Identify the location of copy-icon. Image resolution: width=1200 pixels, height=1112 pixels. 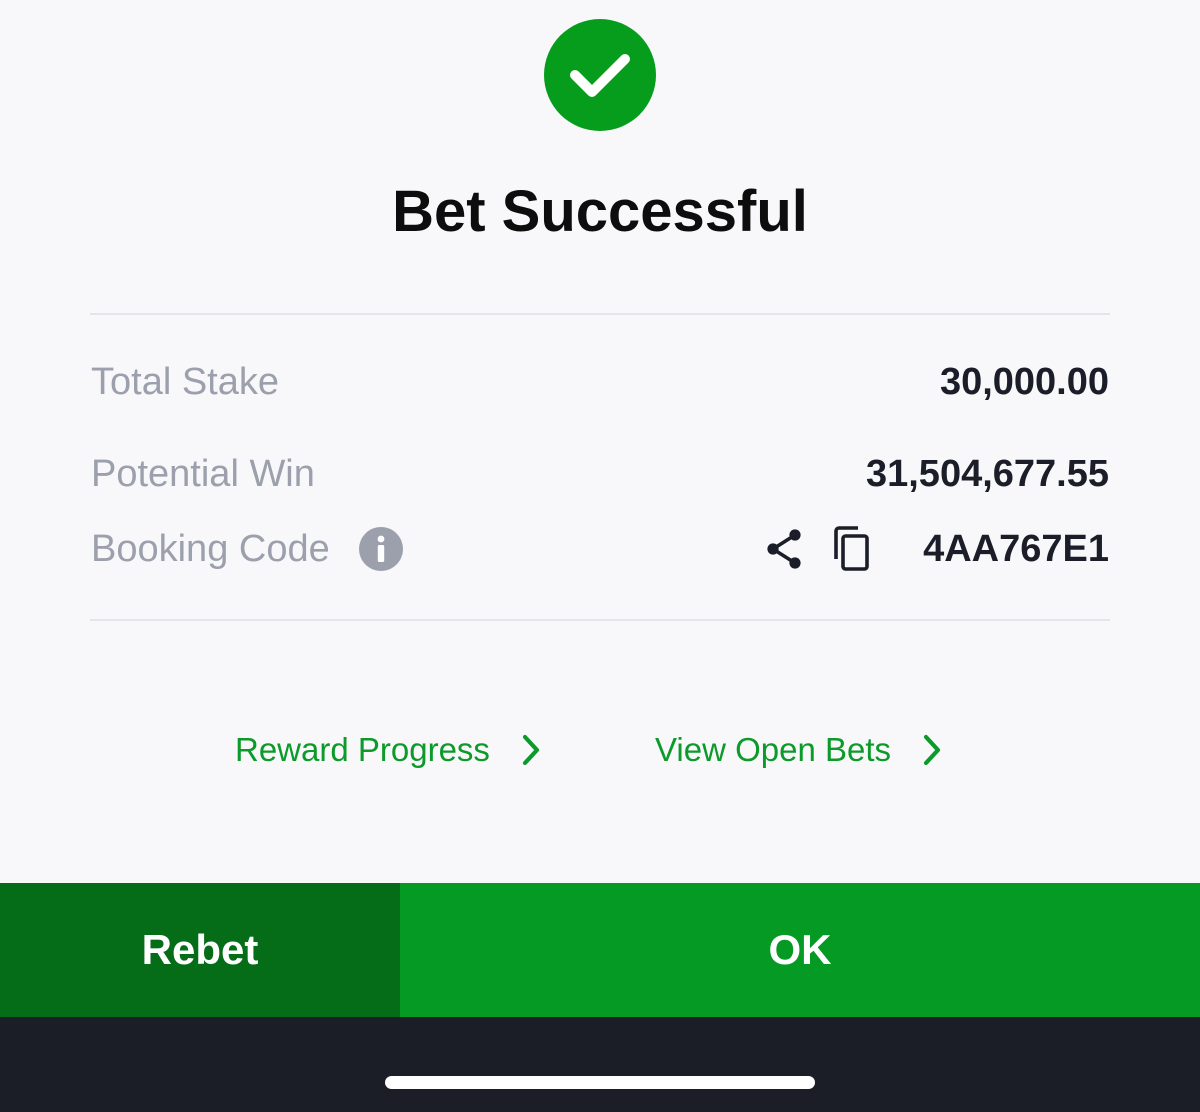
(851, 549).